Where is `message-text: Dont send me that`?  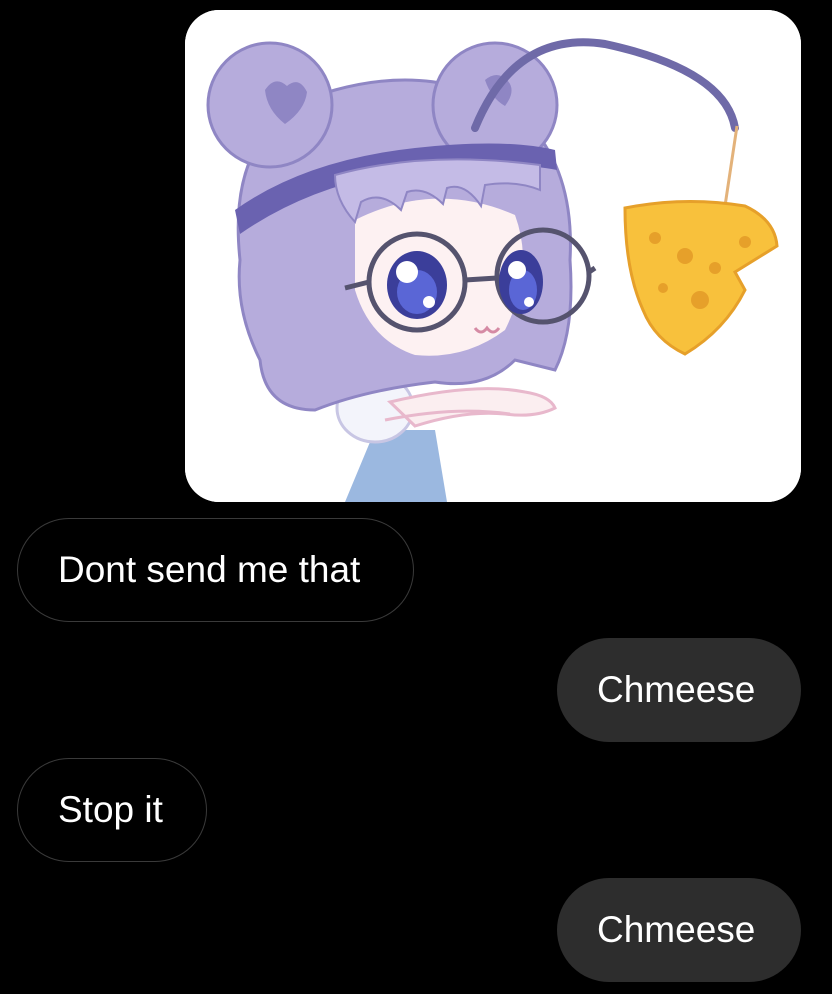
message-text: Dont send me that is located at coordinates (209, 569).